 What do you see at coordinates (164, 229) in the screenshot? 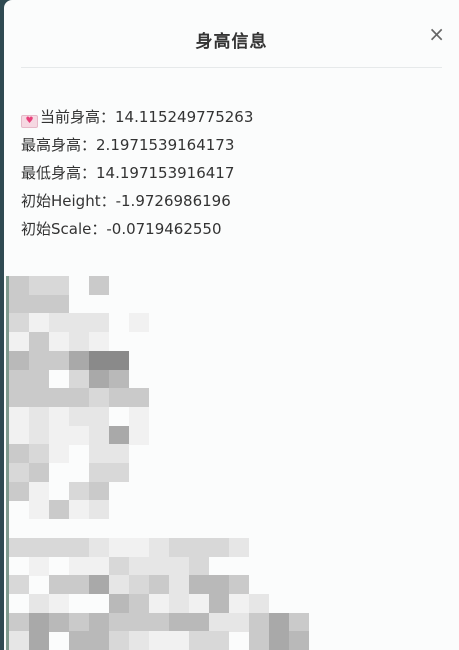
I see `initial-scale-value: -0.0719462550` at bounding box center [164, 229].